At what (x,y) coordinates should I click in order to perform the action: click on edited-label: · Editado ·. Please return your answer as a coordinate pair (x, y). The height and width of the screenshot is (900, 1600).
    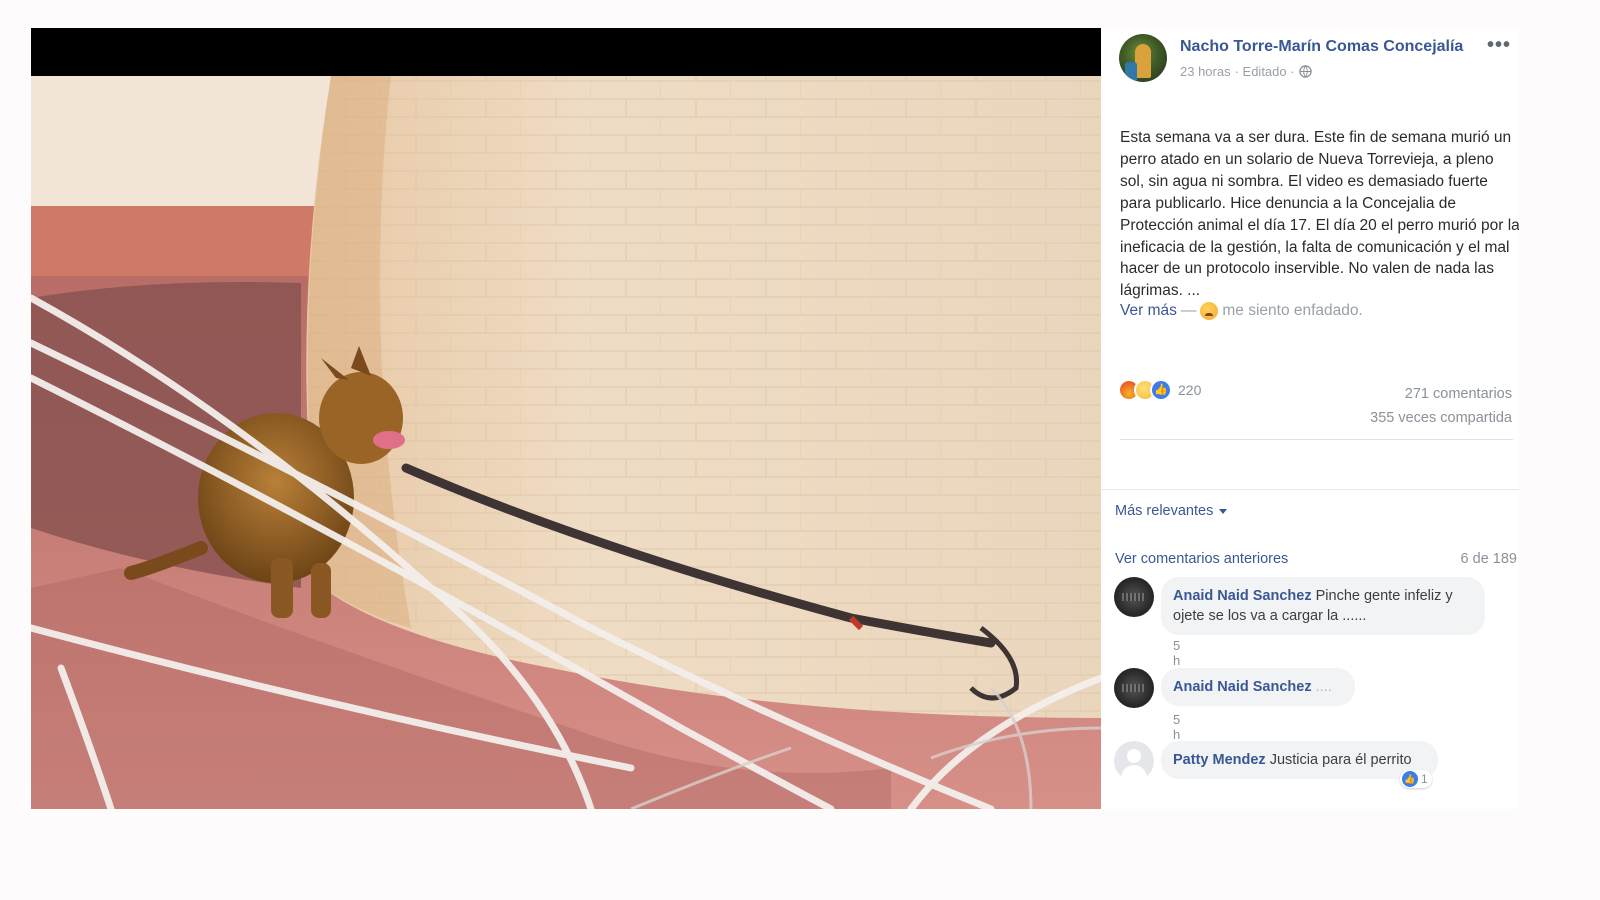
    Looking at the image, I should click on (1265, 71).